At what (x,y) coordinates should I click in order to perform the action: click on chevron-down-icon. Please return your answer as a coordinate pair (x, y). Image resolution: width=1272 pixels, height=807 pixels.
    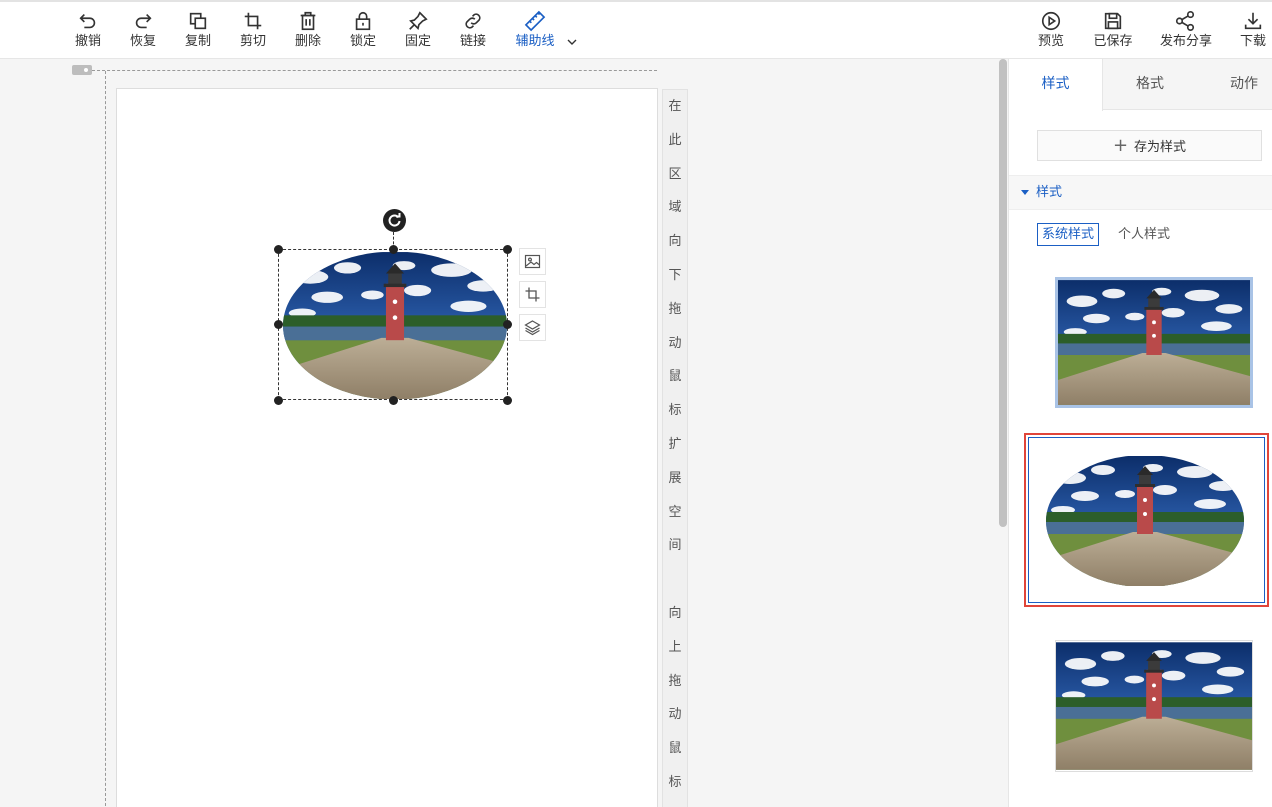
    Looking at the image, I should click on (572, 42).